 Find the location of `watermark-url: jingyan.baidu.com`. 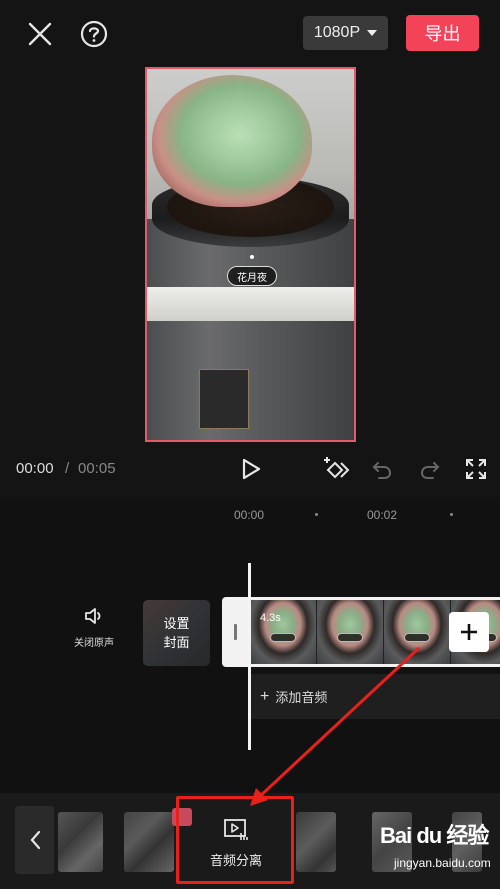

watermark-url: jingyan.baidu.com is located at coordinates (442, 863).